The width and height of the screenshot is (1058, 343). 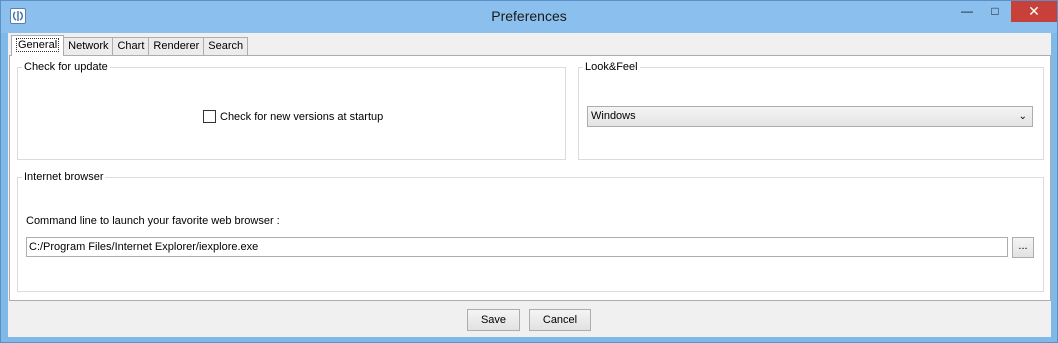 I want to click on close-icon: ✕, so click(x=1034, y=11).